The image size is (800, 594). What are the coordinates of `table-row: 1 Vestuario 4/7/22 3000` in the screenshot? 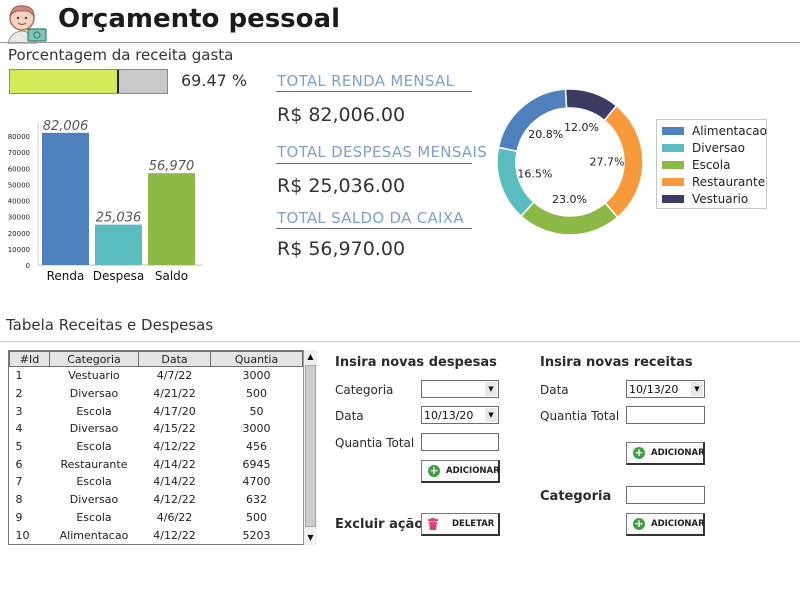 It's located at (156, 376).